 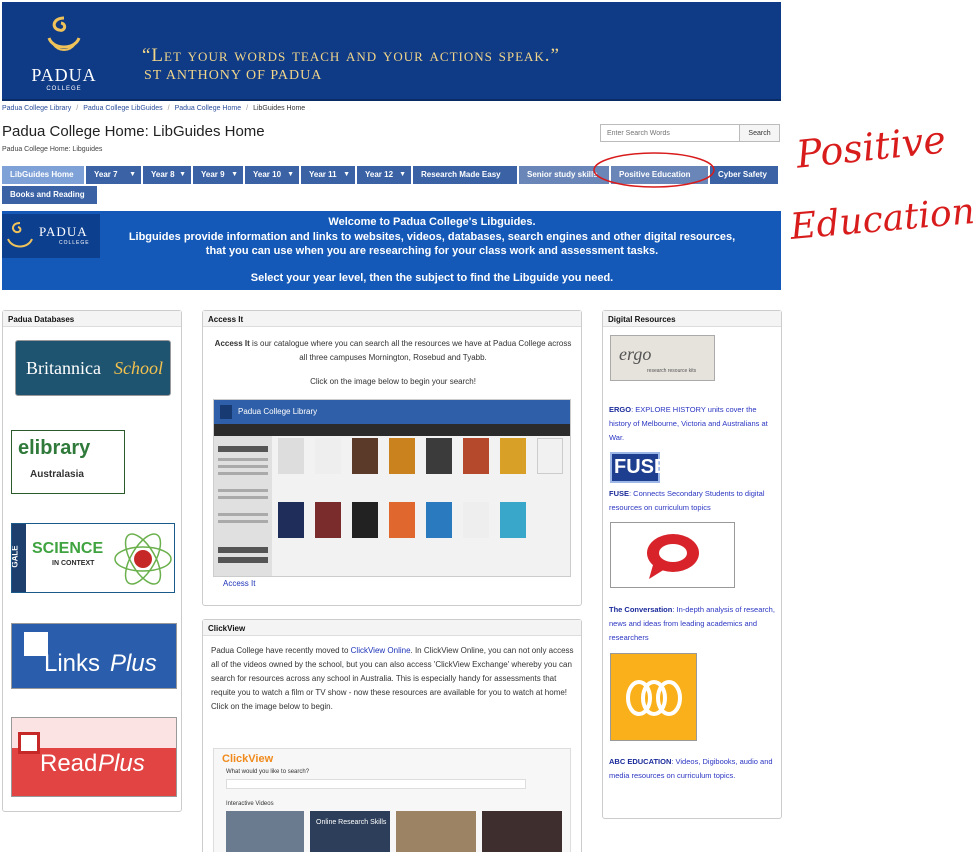 What do you see at coordinates (392, 319) in the screenshot?
I see `access-it-heading: Access It` at bounding box center [392, 319].